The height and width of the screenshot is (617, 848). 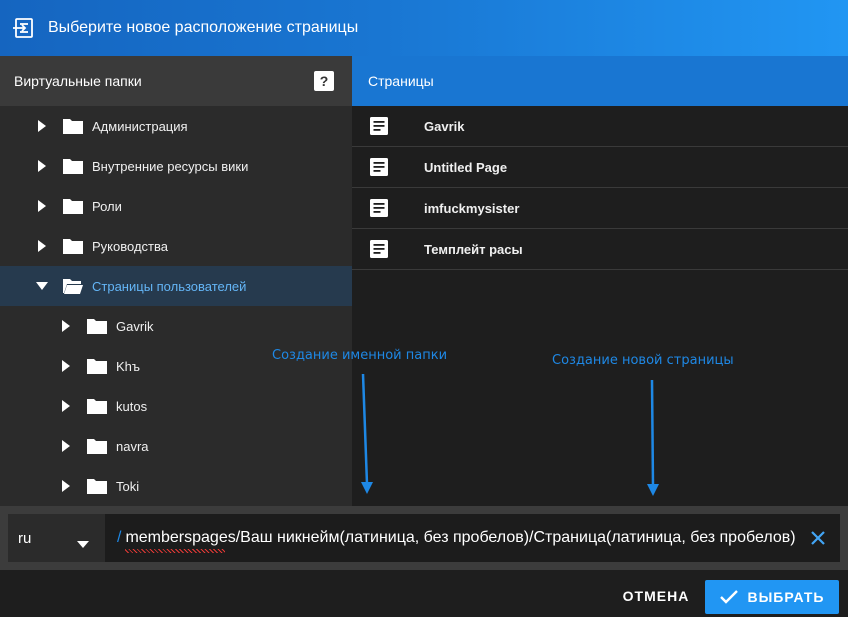 What do you see at coordinates (119, 537) in the screenshot?
I see `path-slash: /` at bounding box center [119, 537].